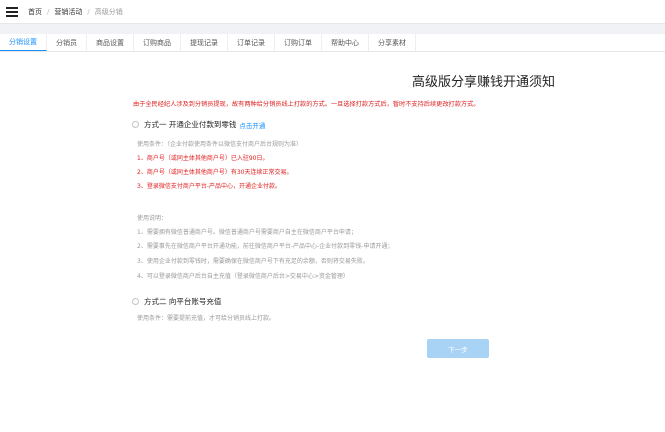  I want to click on option-1-row: 方式一 开通企业付款到零钱 点击开通, so click(198, 124).